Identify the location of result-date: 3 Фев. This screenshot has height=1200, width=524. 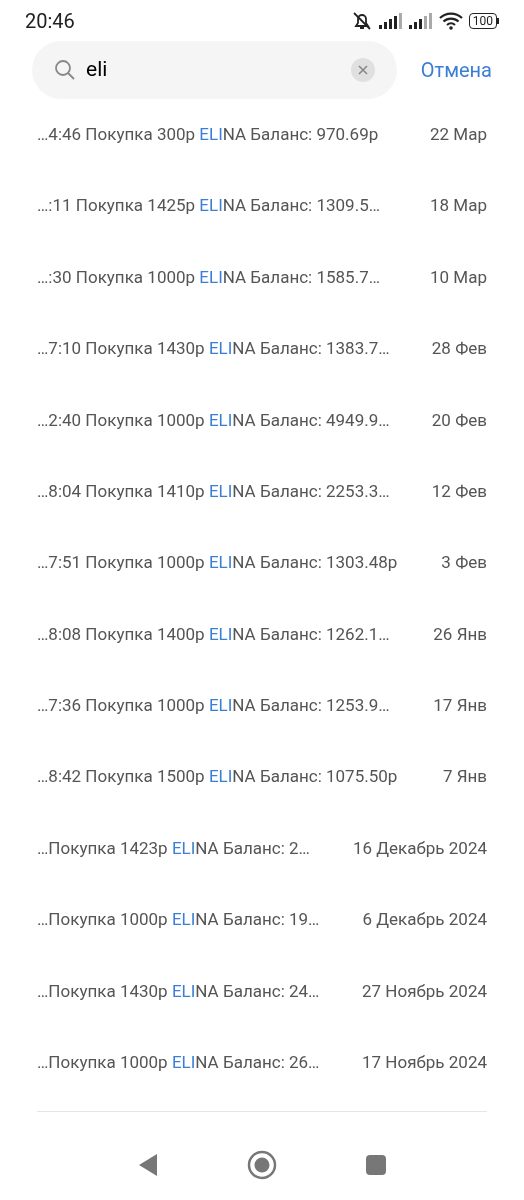
(464, 563).